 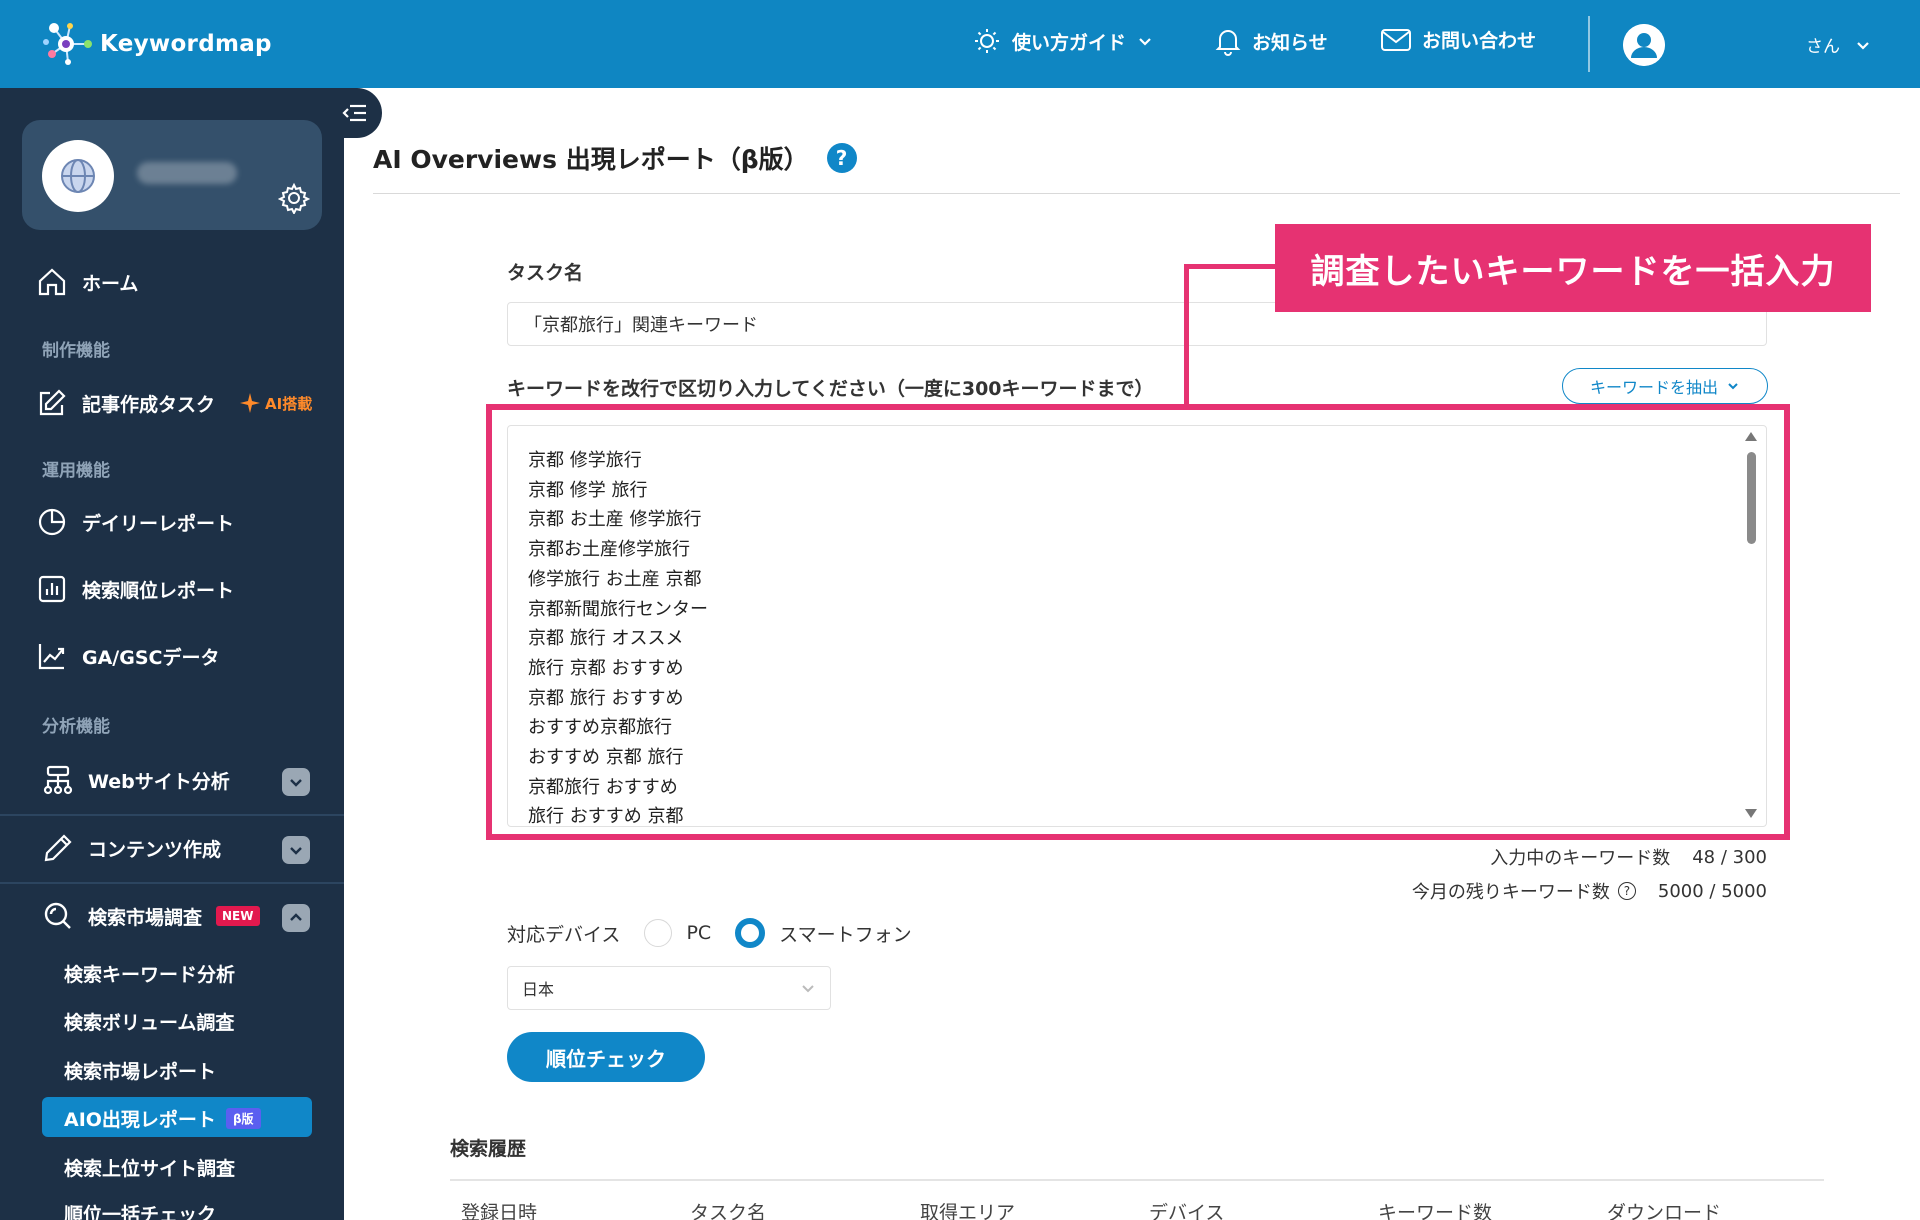 I want to click on rank-check-button: 順位チェック, so click(x=606, y=1057).